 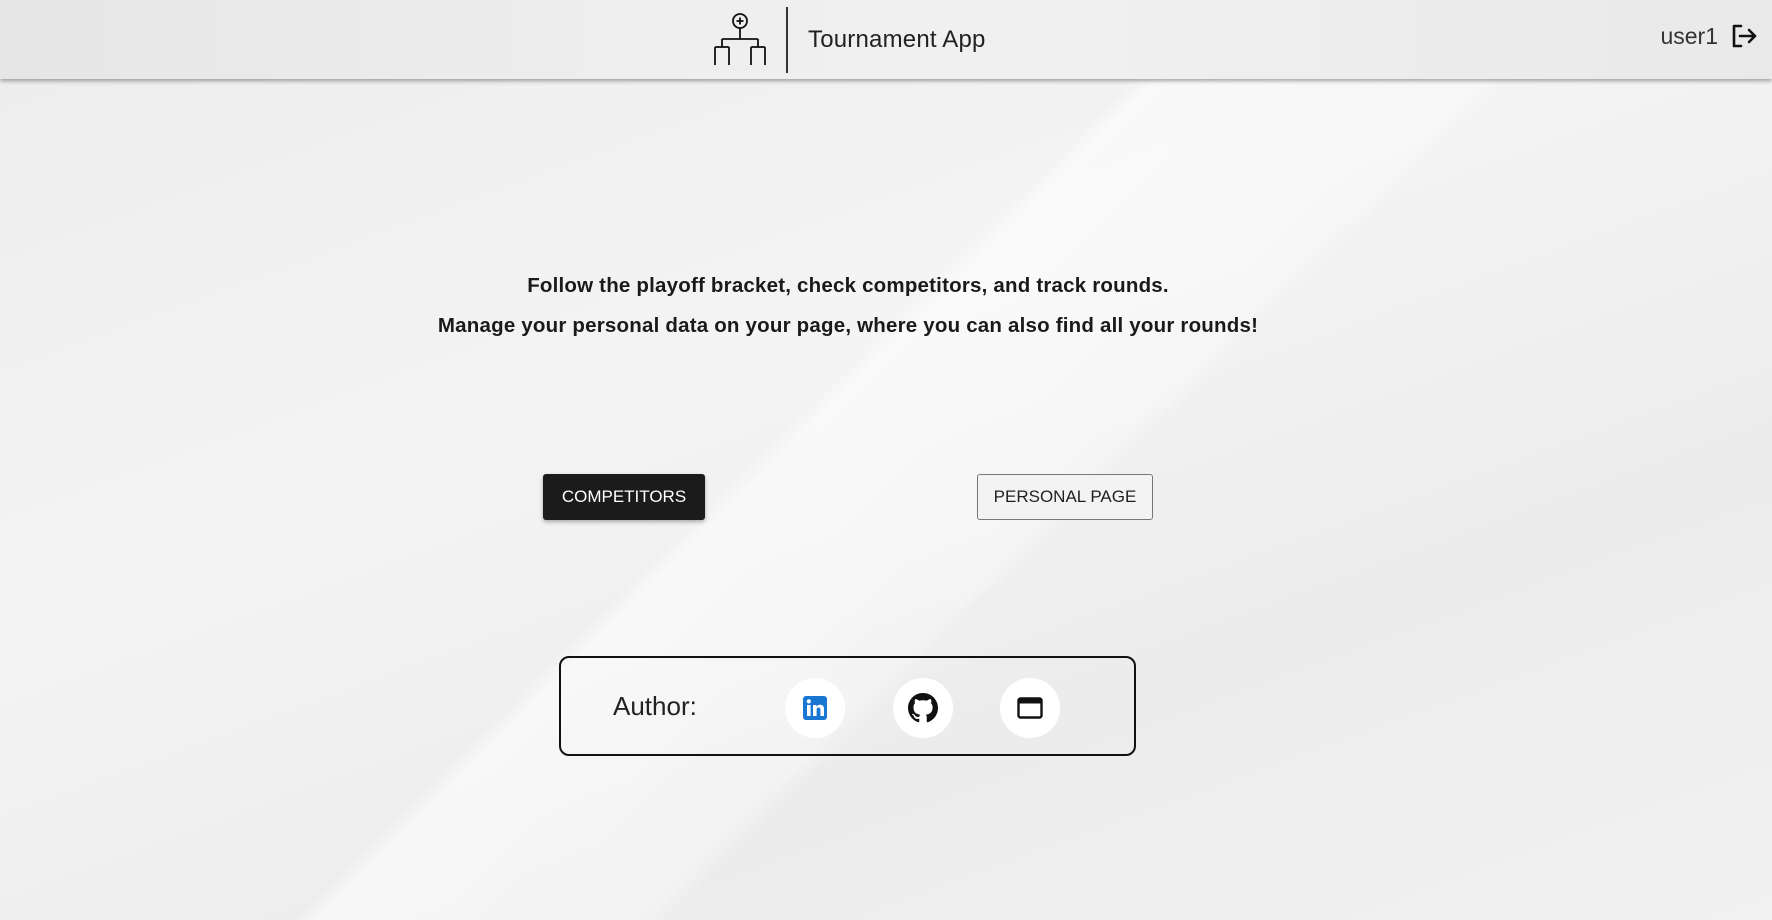 I want to click on github-icon, so click(x=923, y=708).